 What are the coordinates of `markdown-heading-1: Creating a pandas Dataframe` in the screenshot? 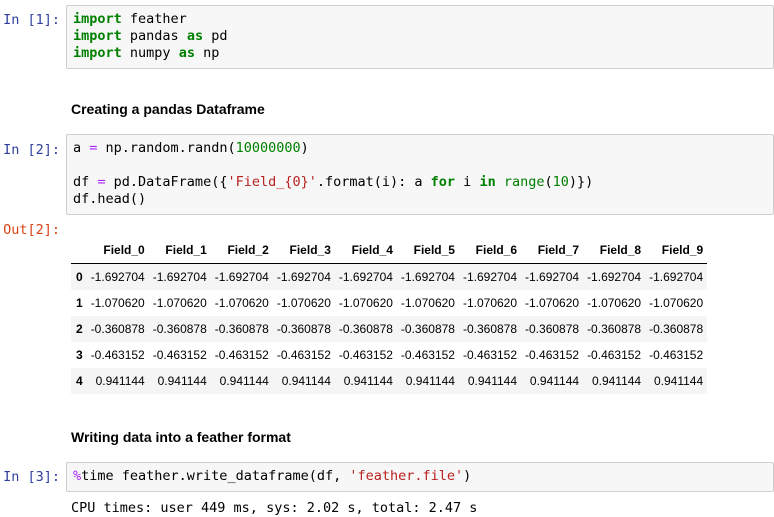 It's located at (168, 109).